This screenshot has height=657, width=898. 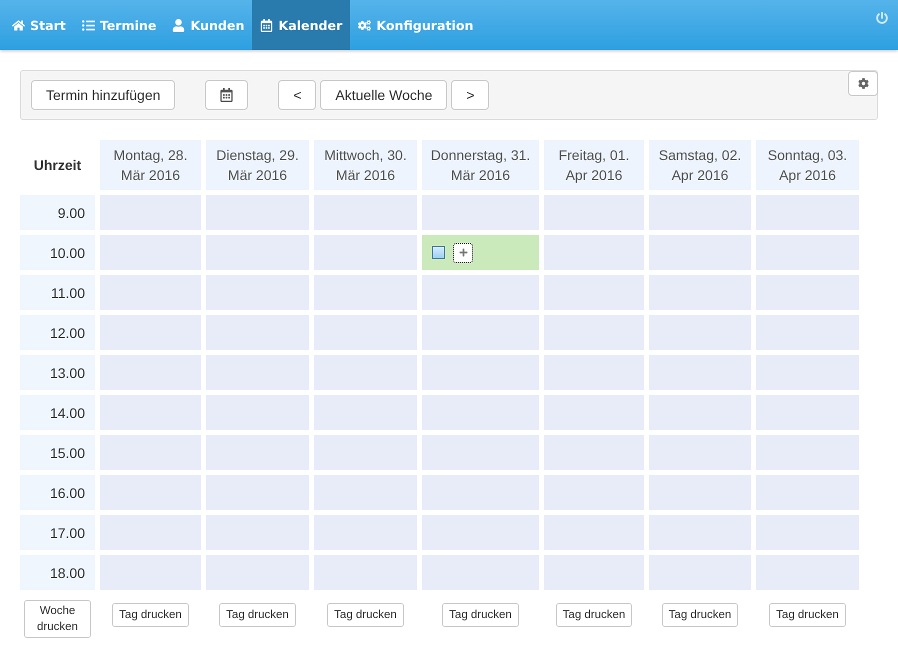 What do you see at coordinates (700, 165) in the screenshot?
I see `day-header: Samstag, 02. Apr 2016` at bounding box center [700, 165].